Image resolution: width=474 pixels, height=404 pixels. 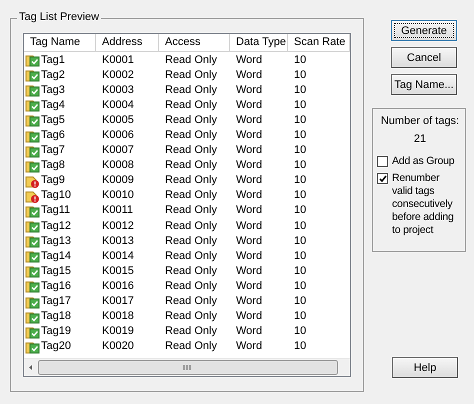 What do you see at coordinates (53, 135) in the screenshot?
I see `tag-name-cell: Tag6` at bounding box center [53, 135].